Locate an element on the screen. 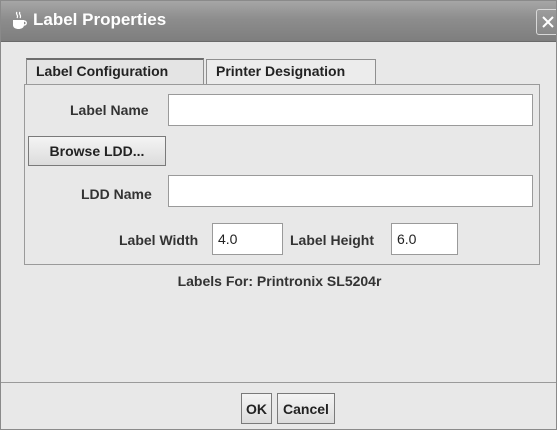  tab-label-configuration: Label Configuration is located at coordinates (115, 71).